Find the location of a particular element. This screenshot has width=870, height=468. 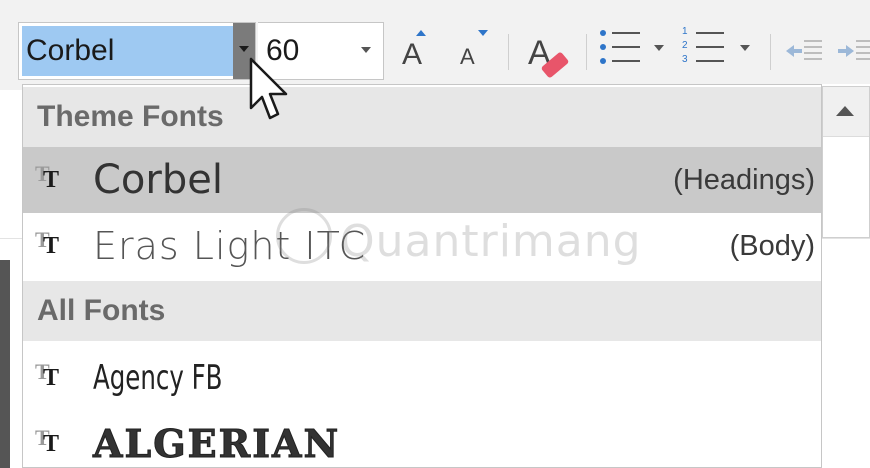

font-item-name: Corbel is located at coordinates (158, 180).